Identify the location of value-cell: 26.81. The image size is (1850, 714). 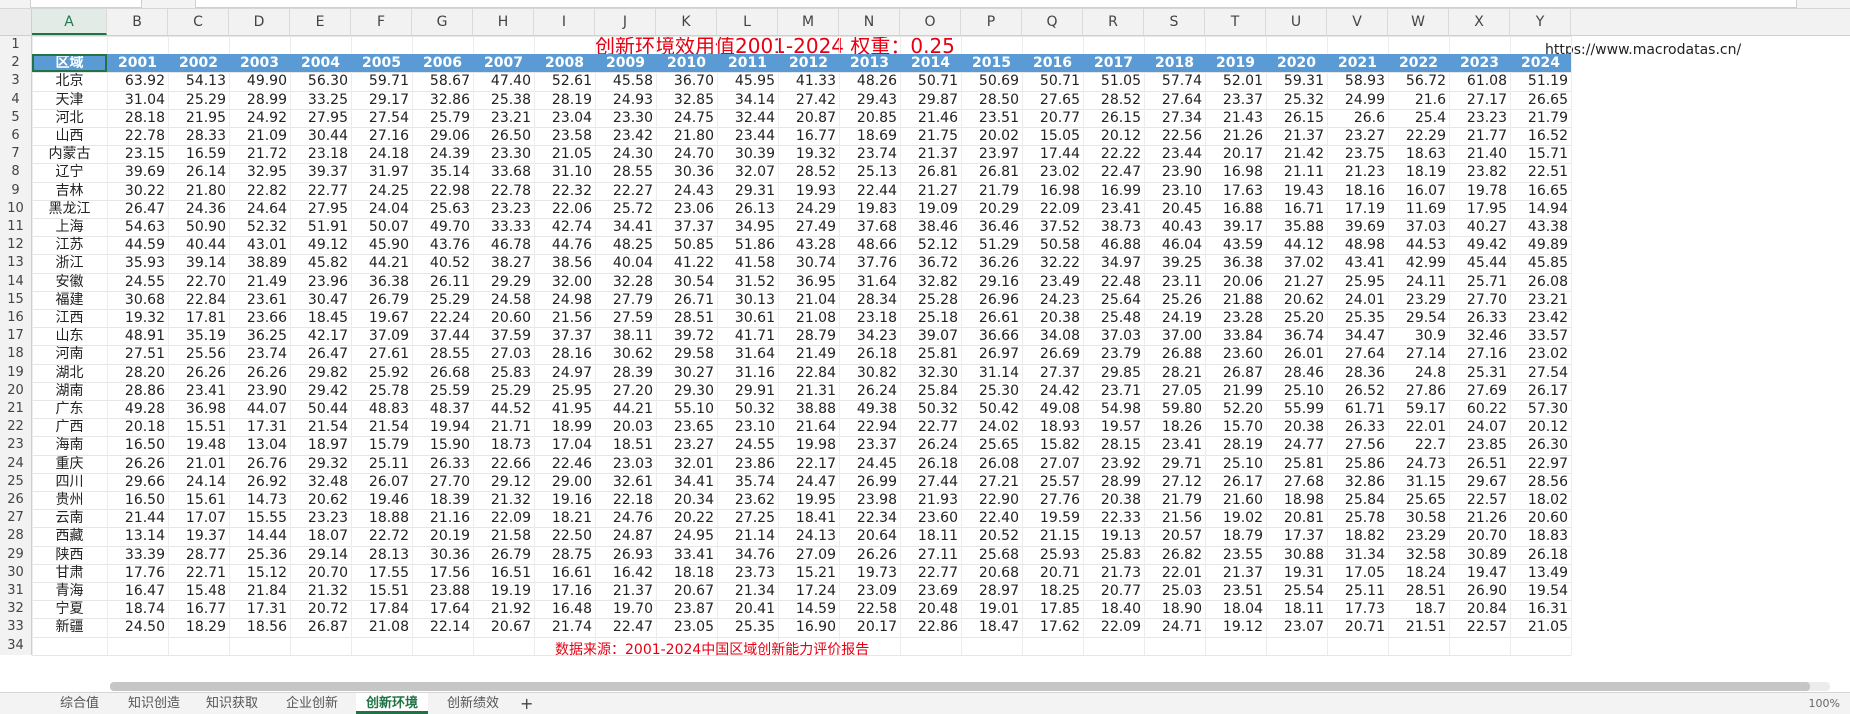
(930, 172).